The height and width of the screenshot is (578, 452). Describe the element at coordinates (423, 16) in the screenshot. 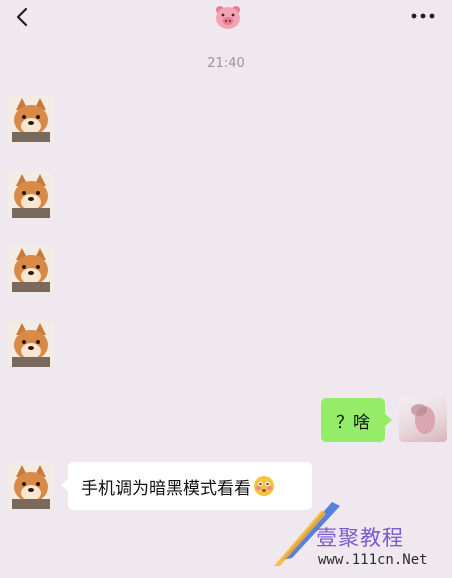

I see `more-options-icon` at that location.